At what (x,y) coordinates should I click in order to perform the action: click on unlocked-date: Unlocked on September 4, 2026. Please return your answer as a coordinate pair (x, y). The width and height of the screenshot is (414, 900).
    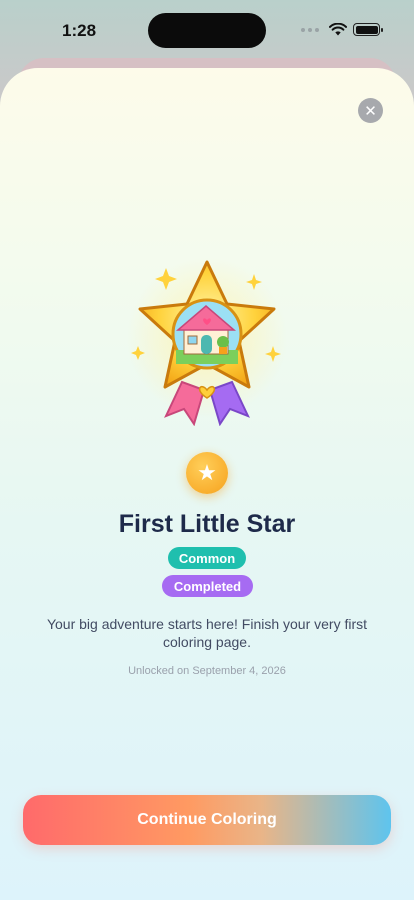
    Looking at the image, I should click on (207, 671).